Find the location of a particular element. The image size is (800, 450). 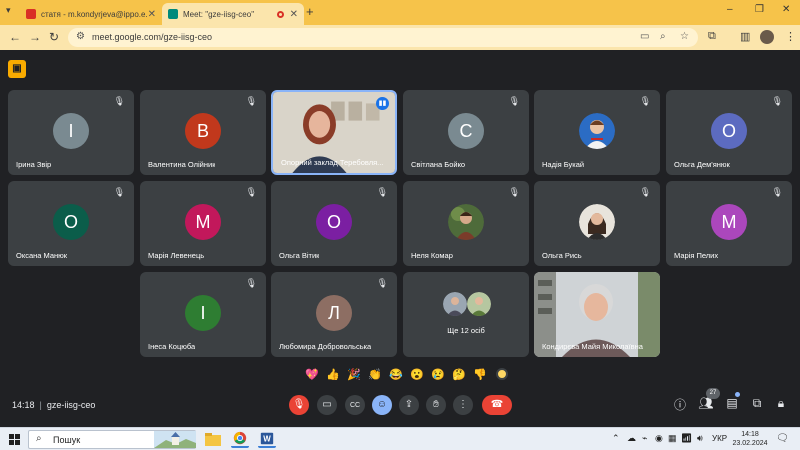

participant-tile: 🎙︎ І Інеса Коцюба is located at coordinates (203, 314).